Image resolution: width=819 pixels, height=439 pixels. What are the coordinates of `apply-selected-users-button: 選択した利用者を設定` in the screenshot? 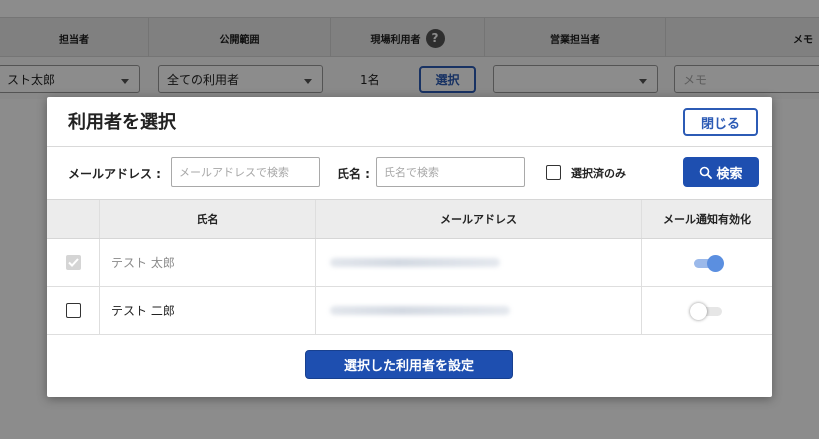 It's located at (409, 364).